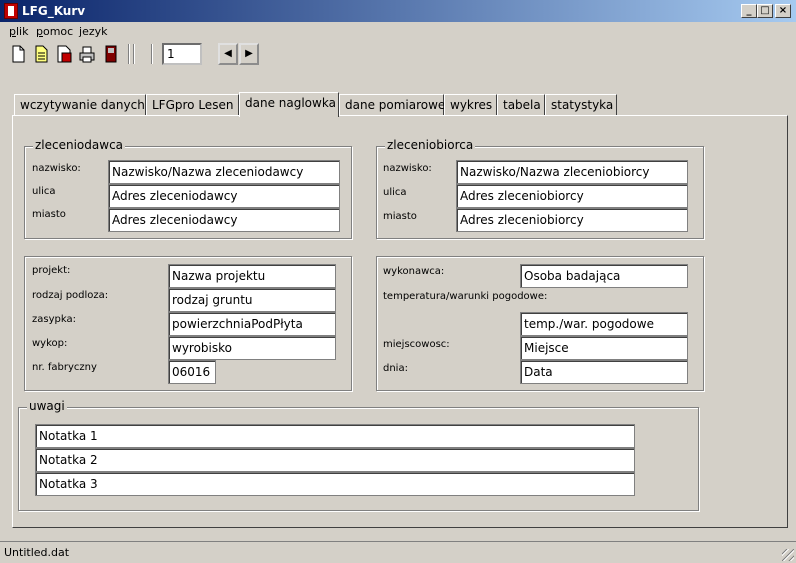 The height and width of the screenshot is (563, 796). What do you see at coordinates (252, 300) in the screenshot?
I see `rodzaj-podloza-field: rodzaj gruntu` at bounding box center [252, 300].